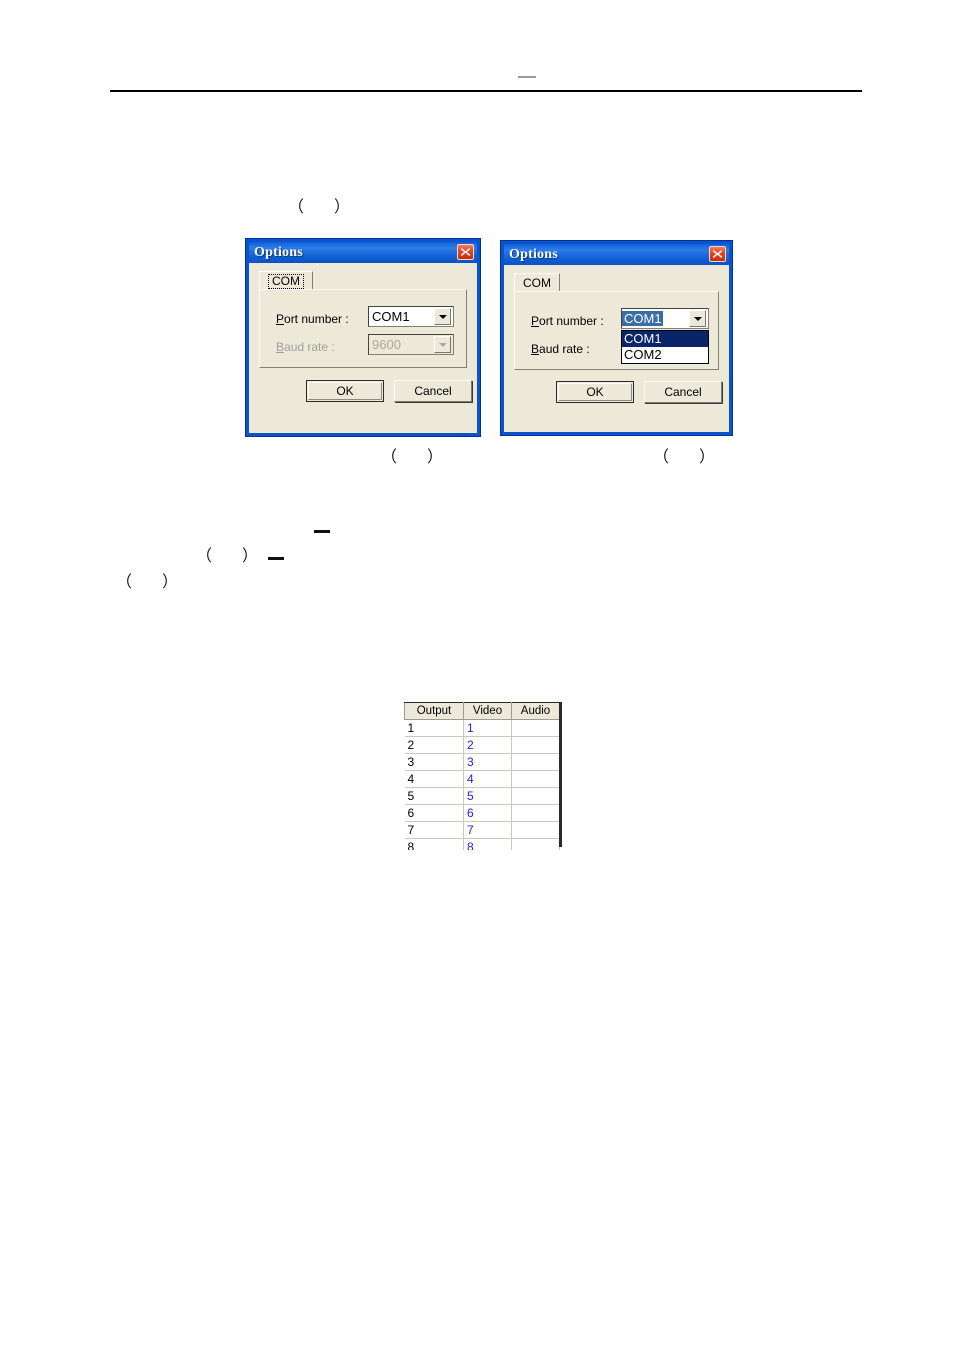 Image resolution: width=954 pixels, height=1350 pixels. What do you see at coordinates (487, 728) in the screenshot?
I see `cell-video: 1` at bounding box center [487, 728].